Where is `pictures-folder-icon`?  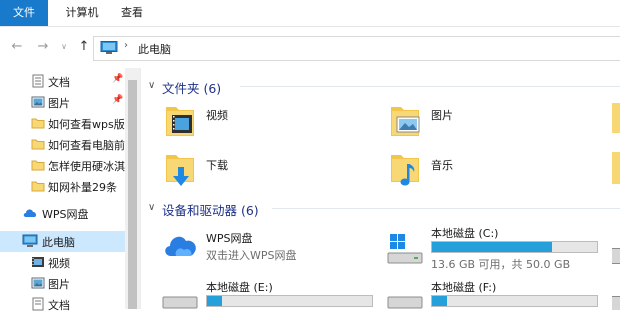
pictures-folder-icon is located at coordinates (405, 121).